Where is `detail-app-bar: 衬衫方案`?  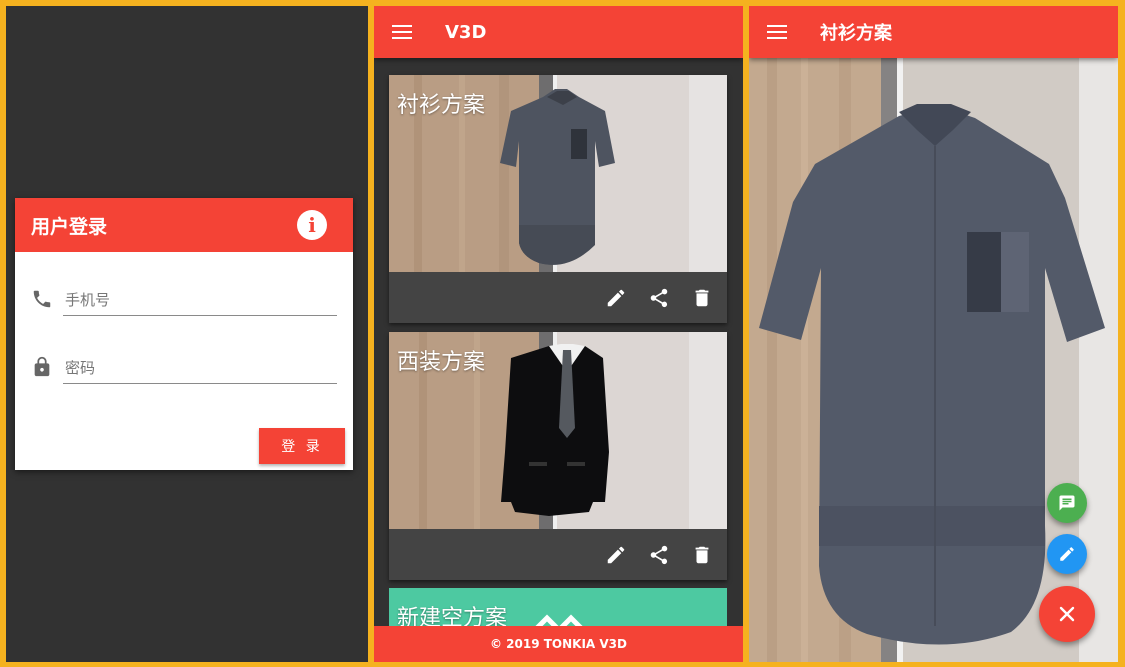 detail-app-bar: 衬衫方案 is located at coordinates (933, 32).